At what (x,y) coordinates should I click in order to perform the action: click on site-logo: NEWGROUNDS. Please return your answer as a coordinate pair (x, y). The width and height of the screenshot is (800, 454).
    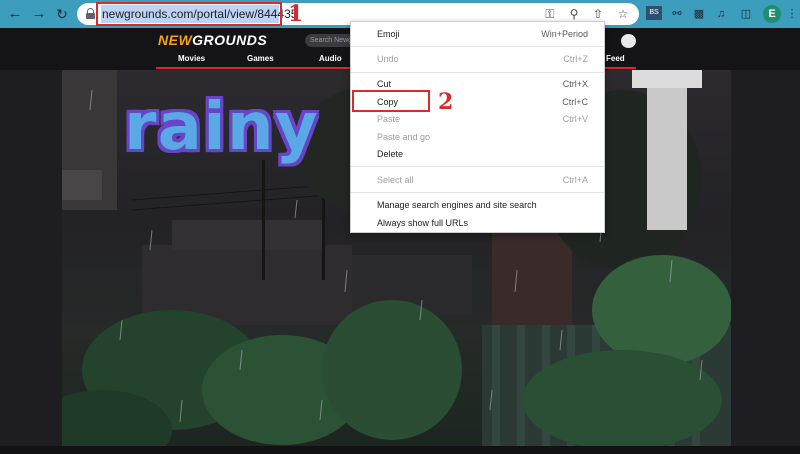
    Looking at the image, I should click on (212, 40).